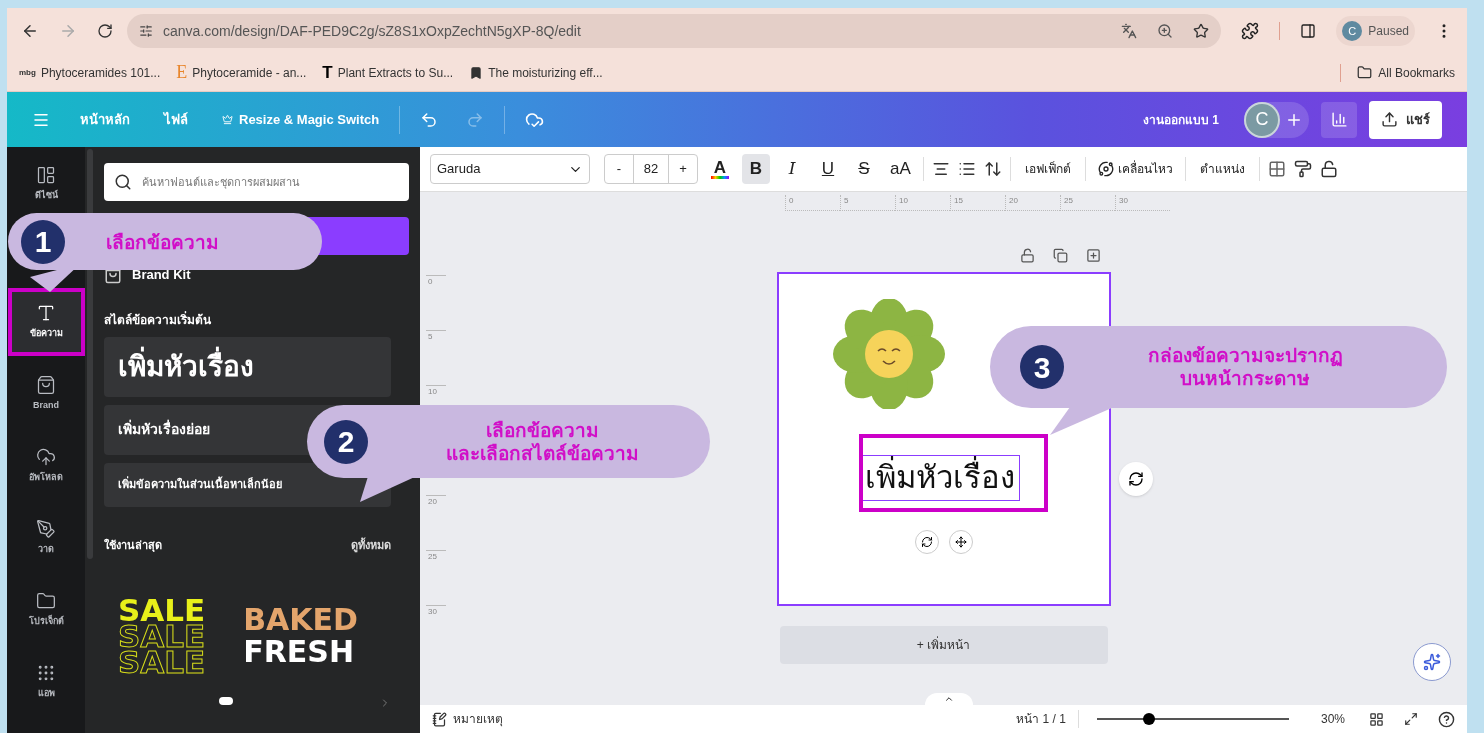  What do you see at coordinates (756, 169) in the screenshot?
I see `bold-button: B` at bounding box center [756, 169].